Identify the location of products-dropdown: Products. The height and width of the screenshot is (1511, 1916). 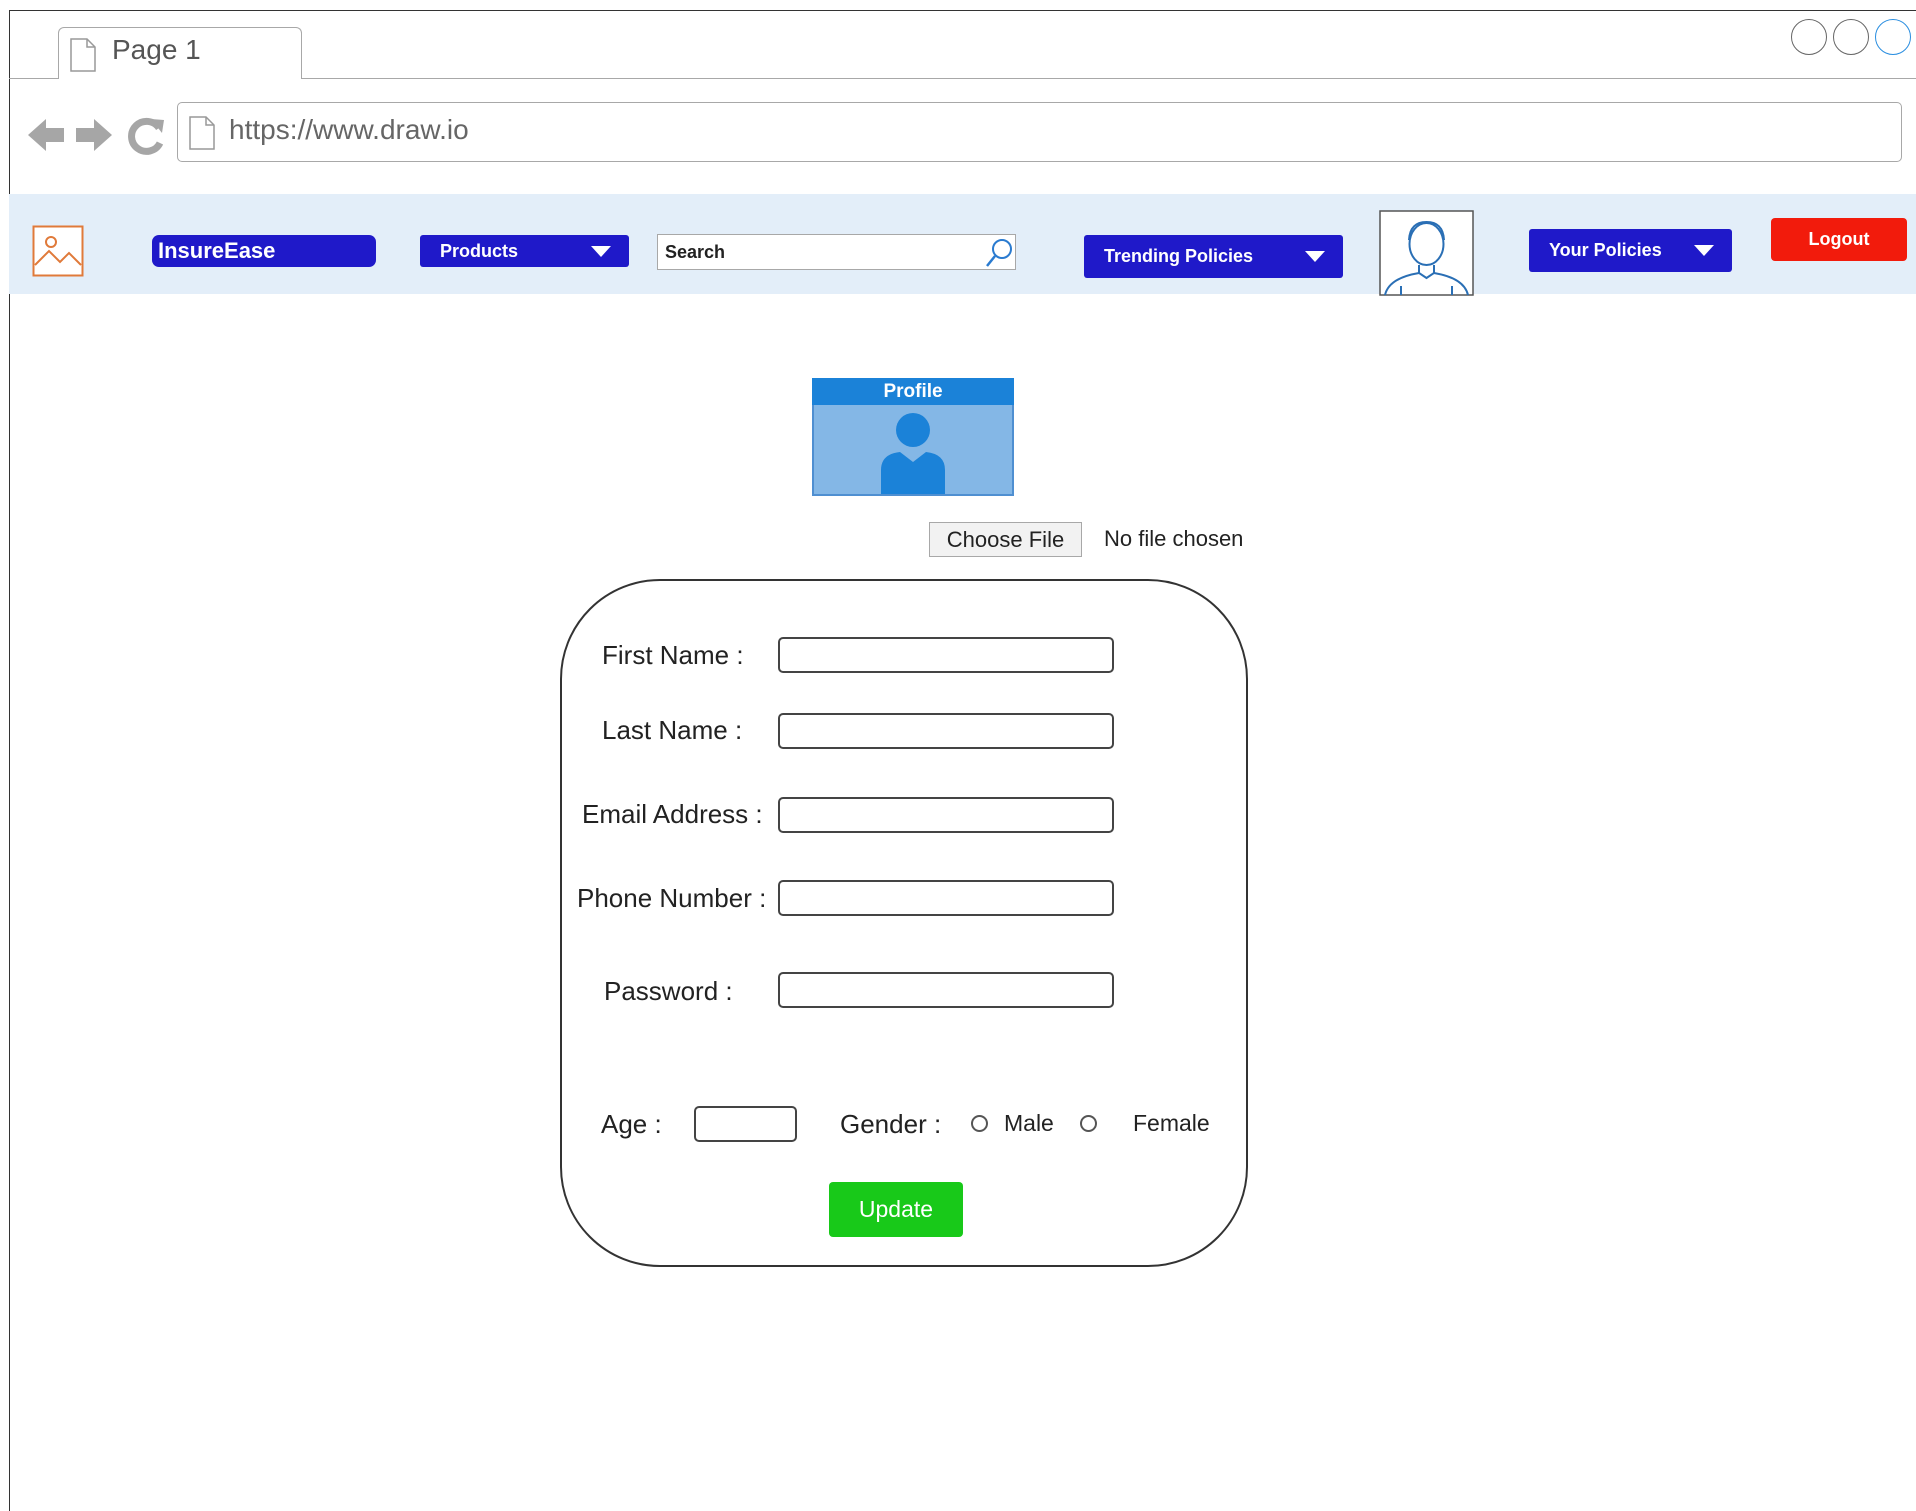
(524, 251).